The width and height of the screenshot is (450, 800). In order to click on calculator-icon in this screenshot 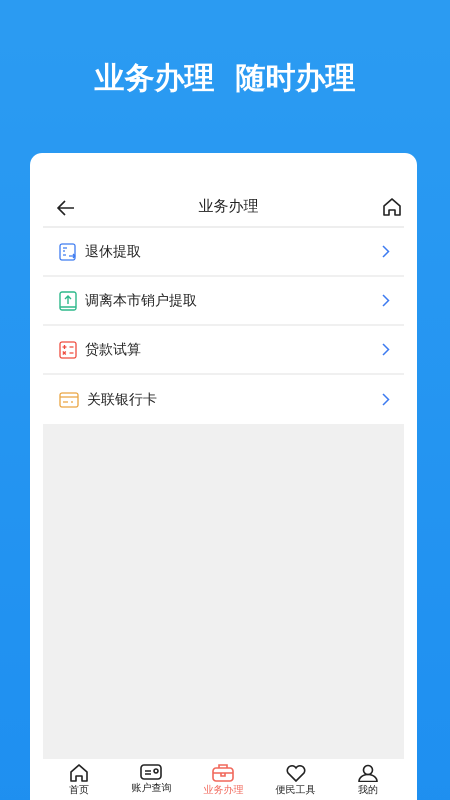, I will do `click(68, 349)`.